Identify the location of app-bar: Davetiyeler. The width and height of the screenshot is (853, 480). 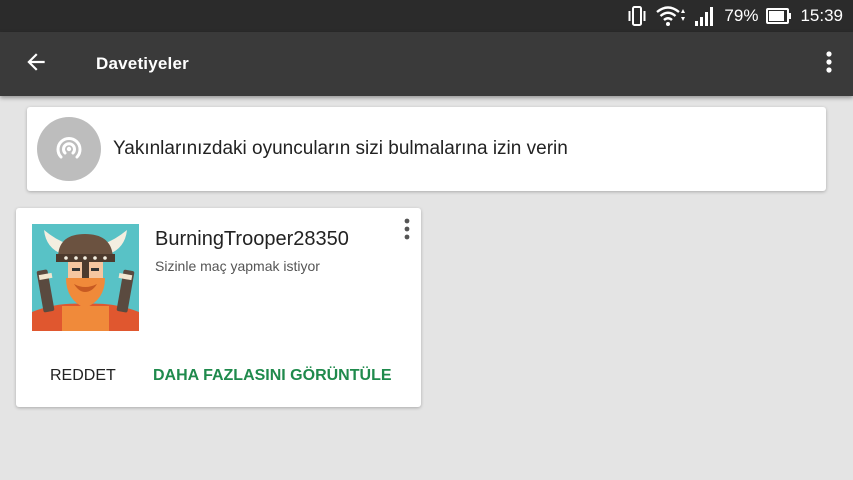
(426, 64).